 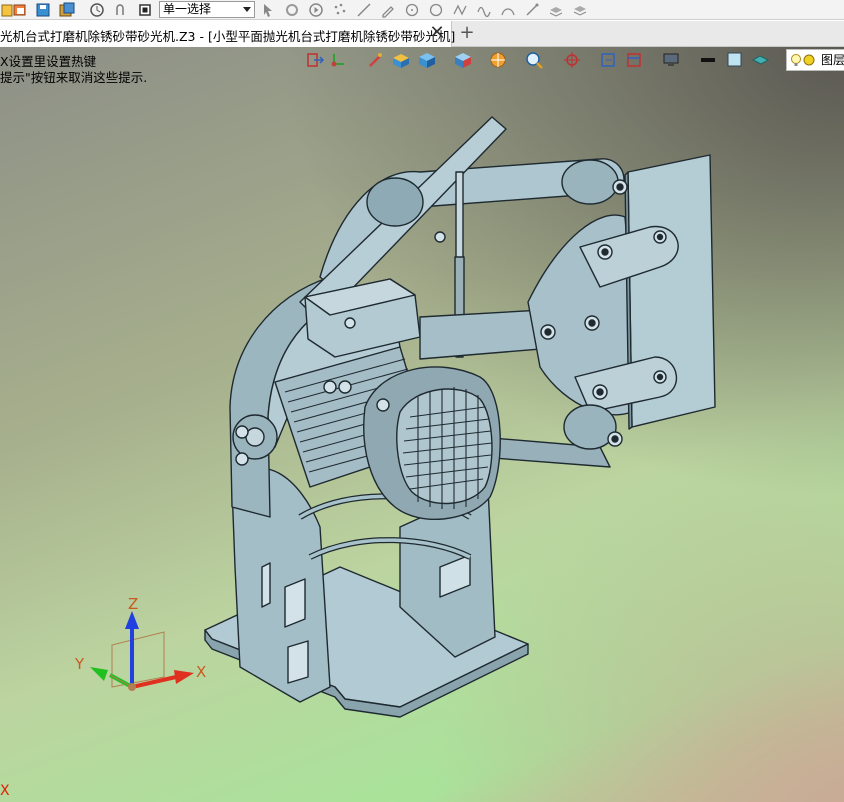 What do you see at coordinates (436, 10) in the screenshot?
I see `polyline-icon` at bounding box center [436, 10].